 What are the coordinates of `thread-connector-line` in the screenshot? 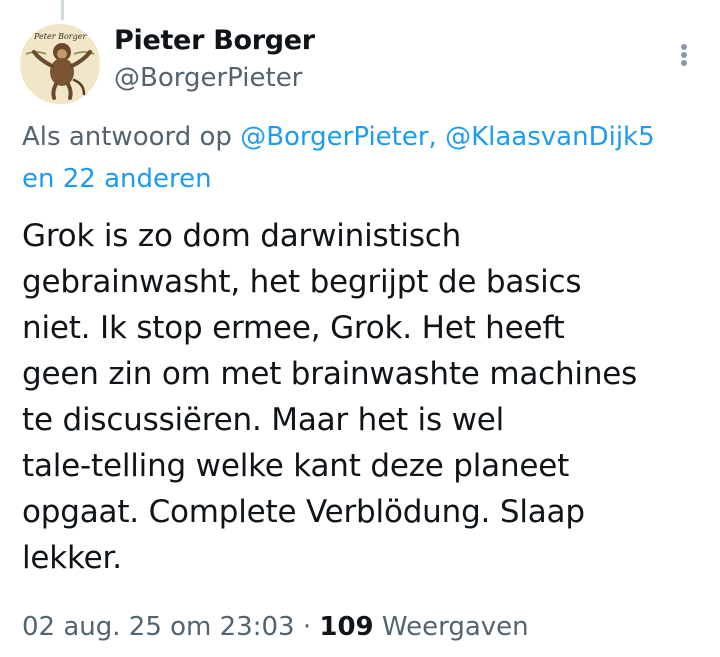 It's located at (62, 10).